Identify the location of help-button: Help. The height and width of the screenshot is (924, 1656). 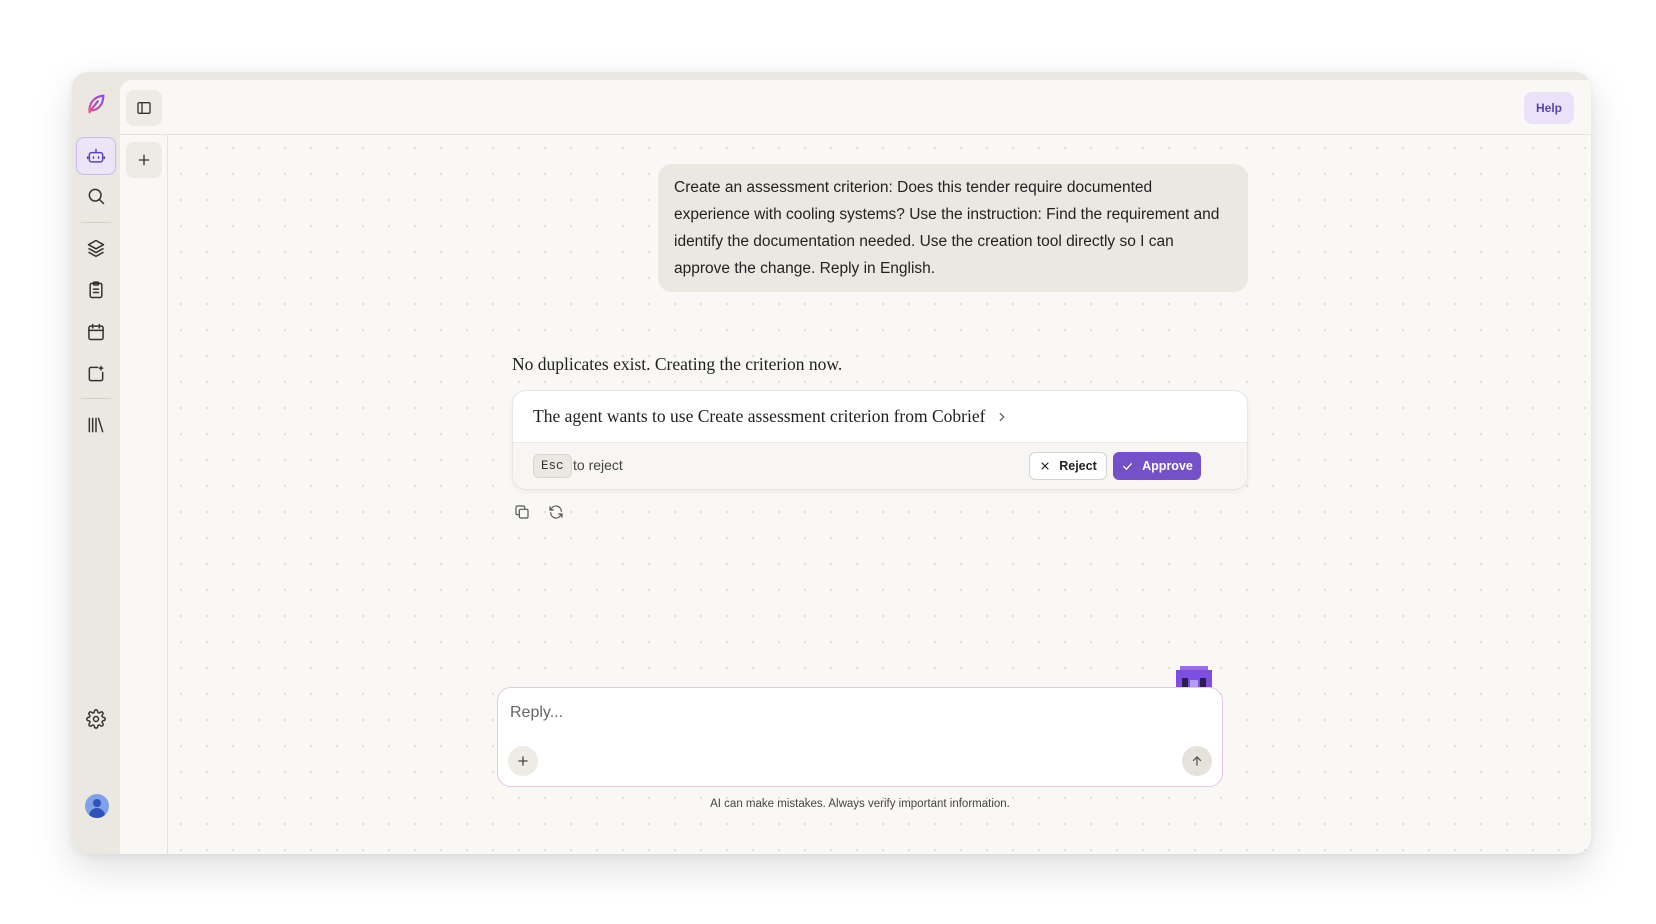
(1549, 108).